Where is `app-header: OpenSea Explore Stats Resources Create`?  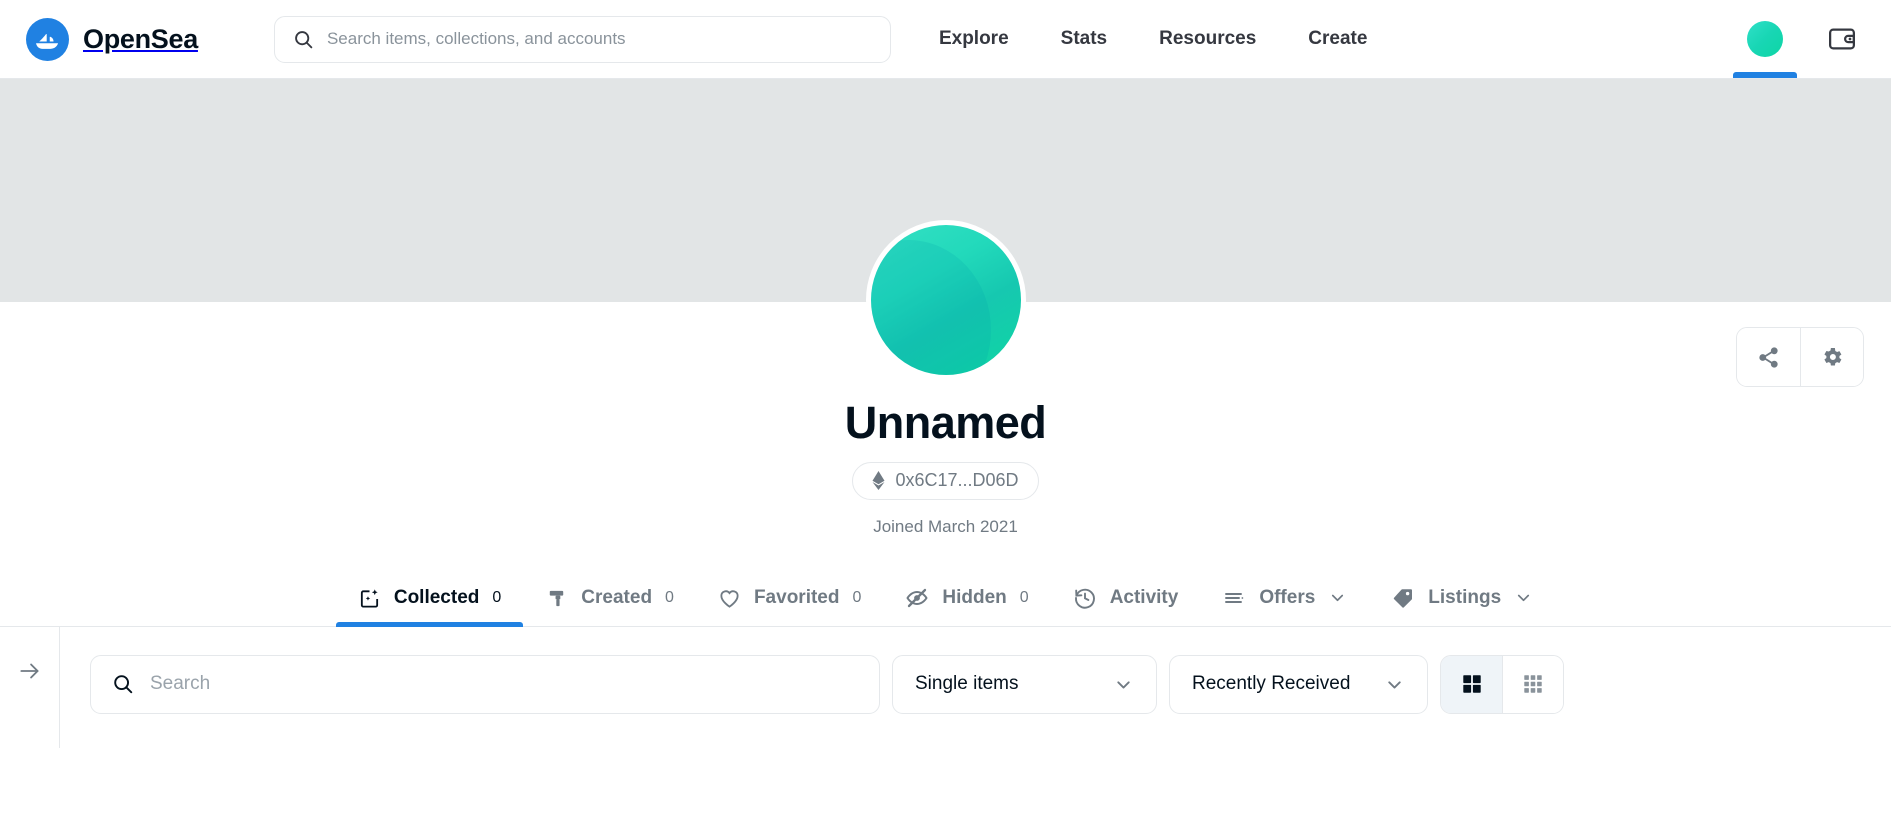
app-header: OpenSea Explore Stats Resources Create is located at coordinates (945, 39).